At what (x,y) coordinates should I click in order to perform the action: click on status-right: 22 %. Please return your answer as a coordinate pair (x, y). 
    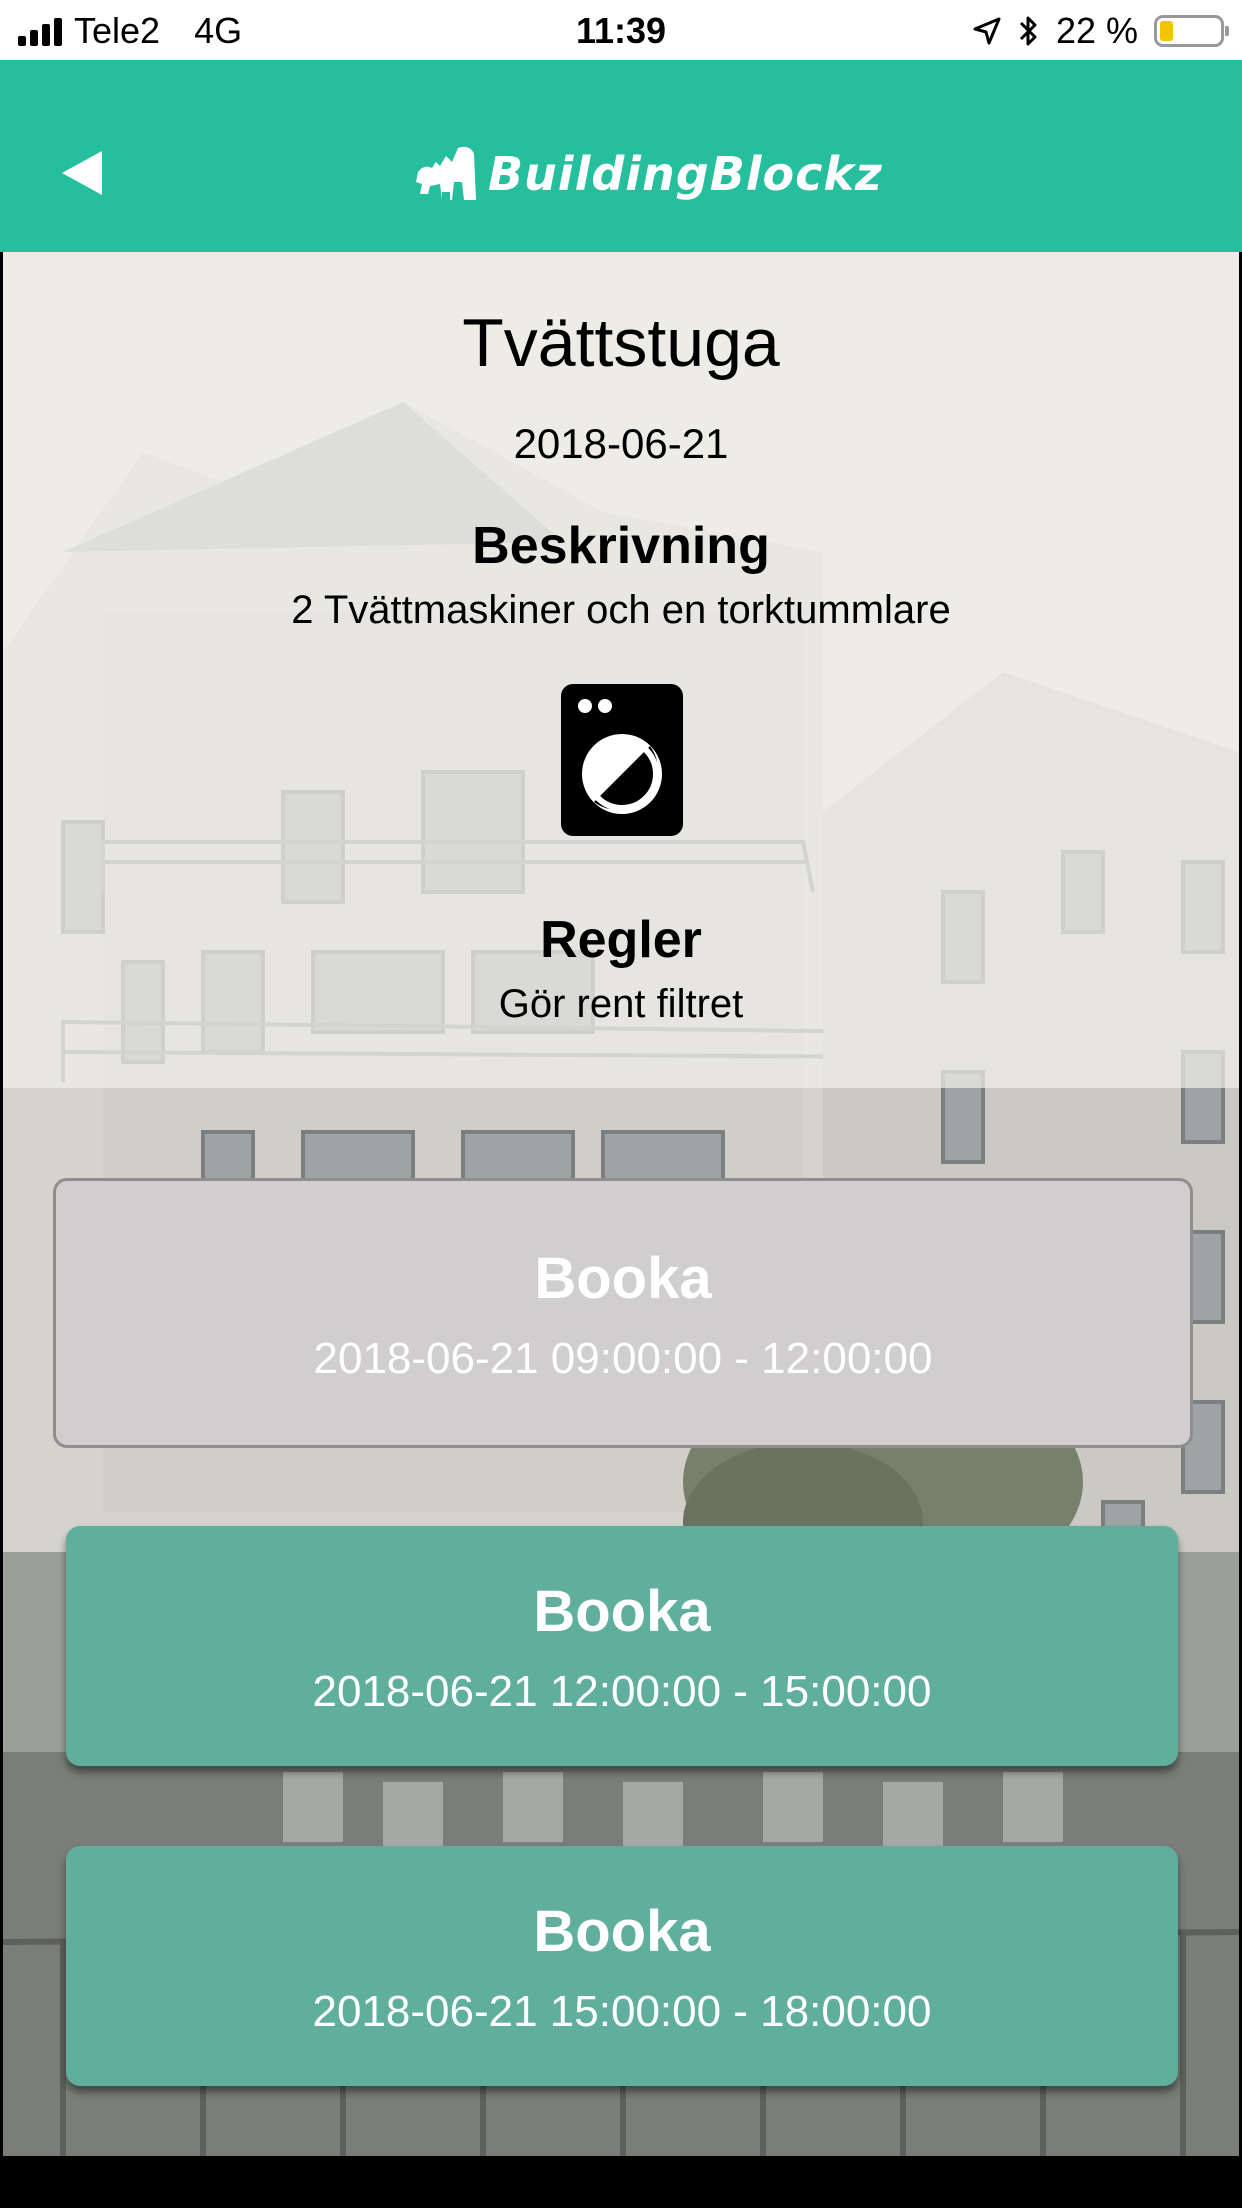
    Looking at the image, I should click on (1100, 31).